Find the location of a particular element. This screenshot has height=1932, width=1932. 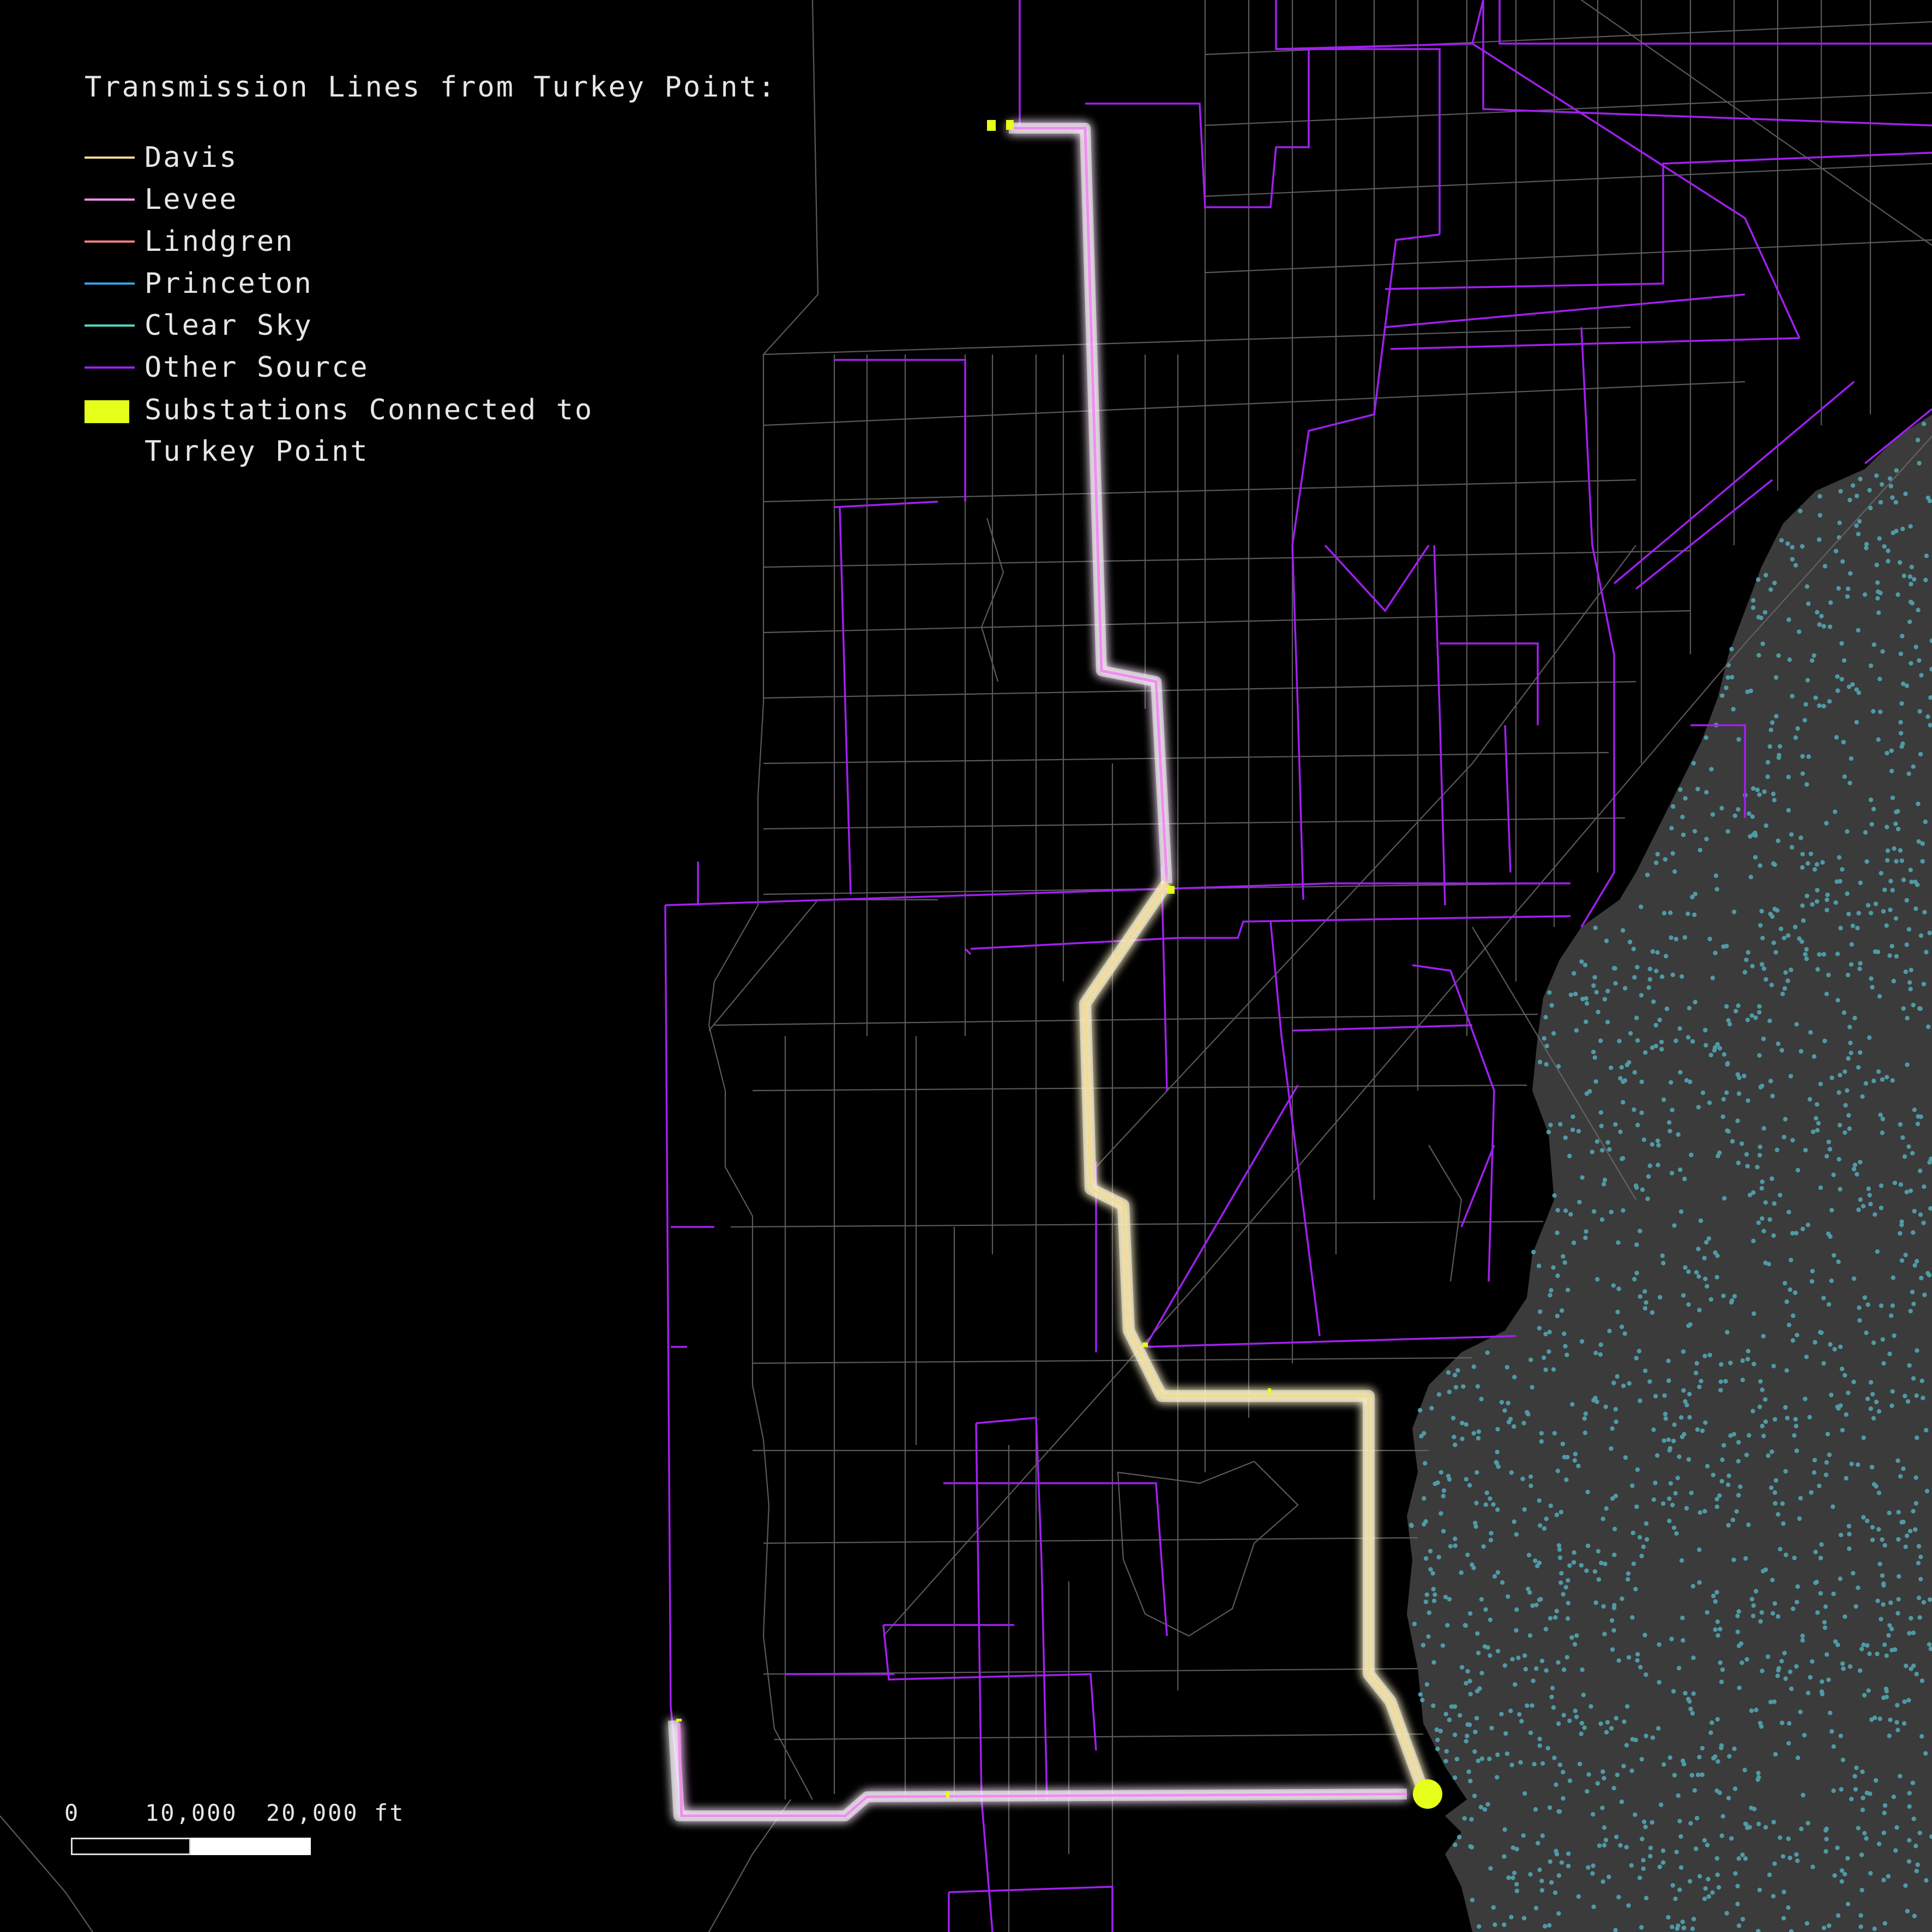

lindgren-swatch is located at coordinates (110, 241).